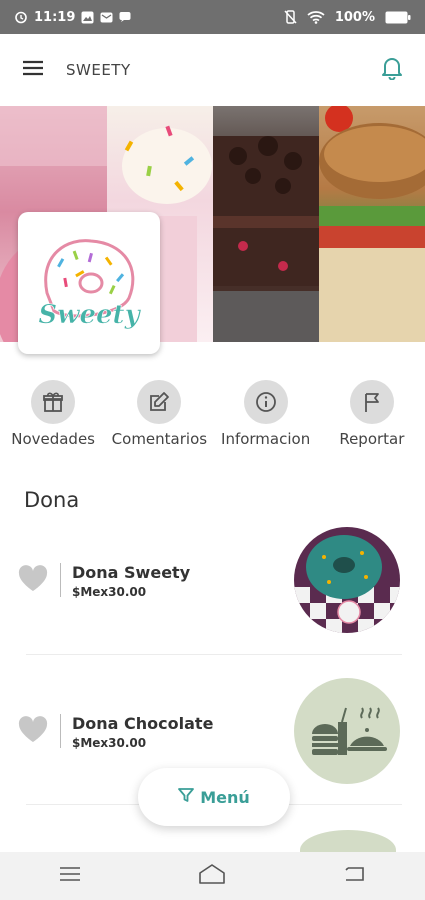 Image resolution: width=425 pixels, height=900 pixels. I want to click on battery-icon, so click(398, 17).